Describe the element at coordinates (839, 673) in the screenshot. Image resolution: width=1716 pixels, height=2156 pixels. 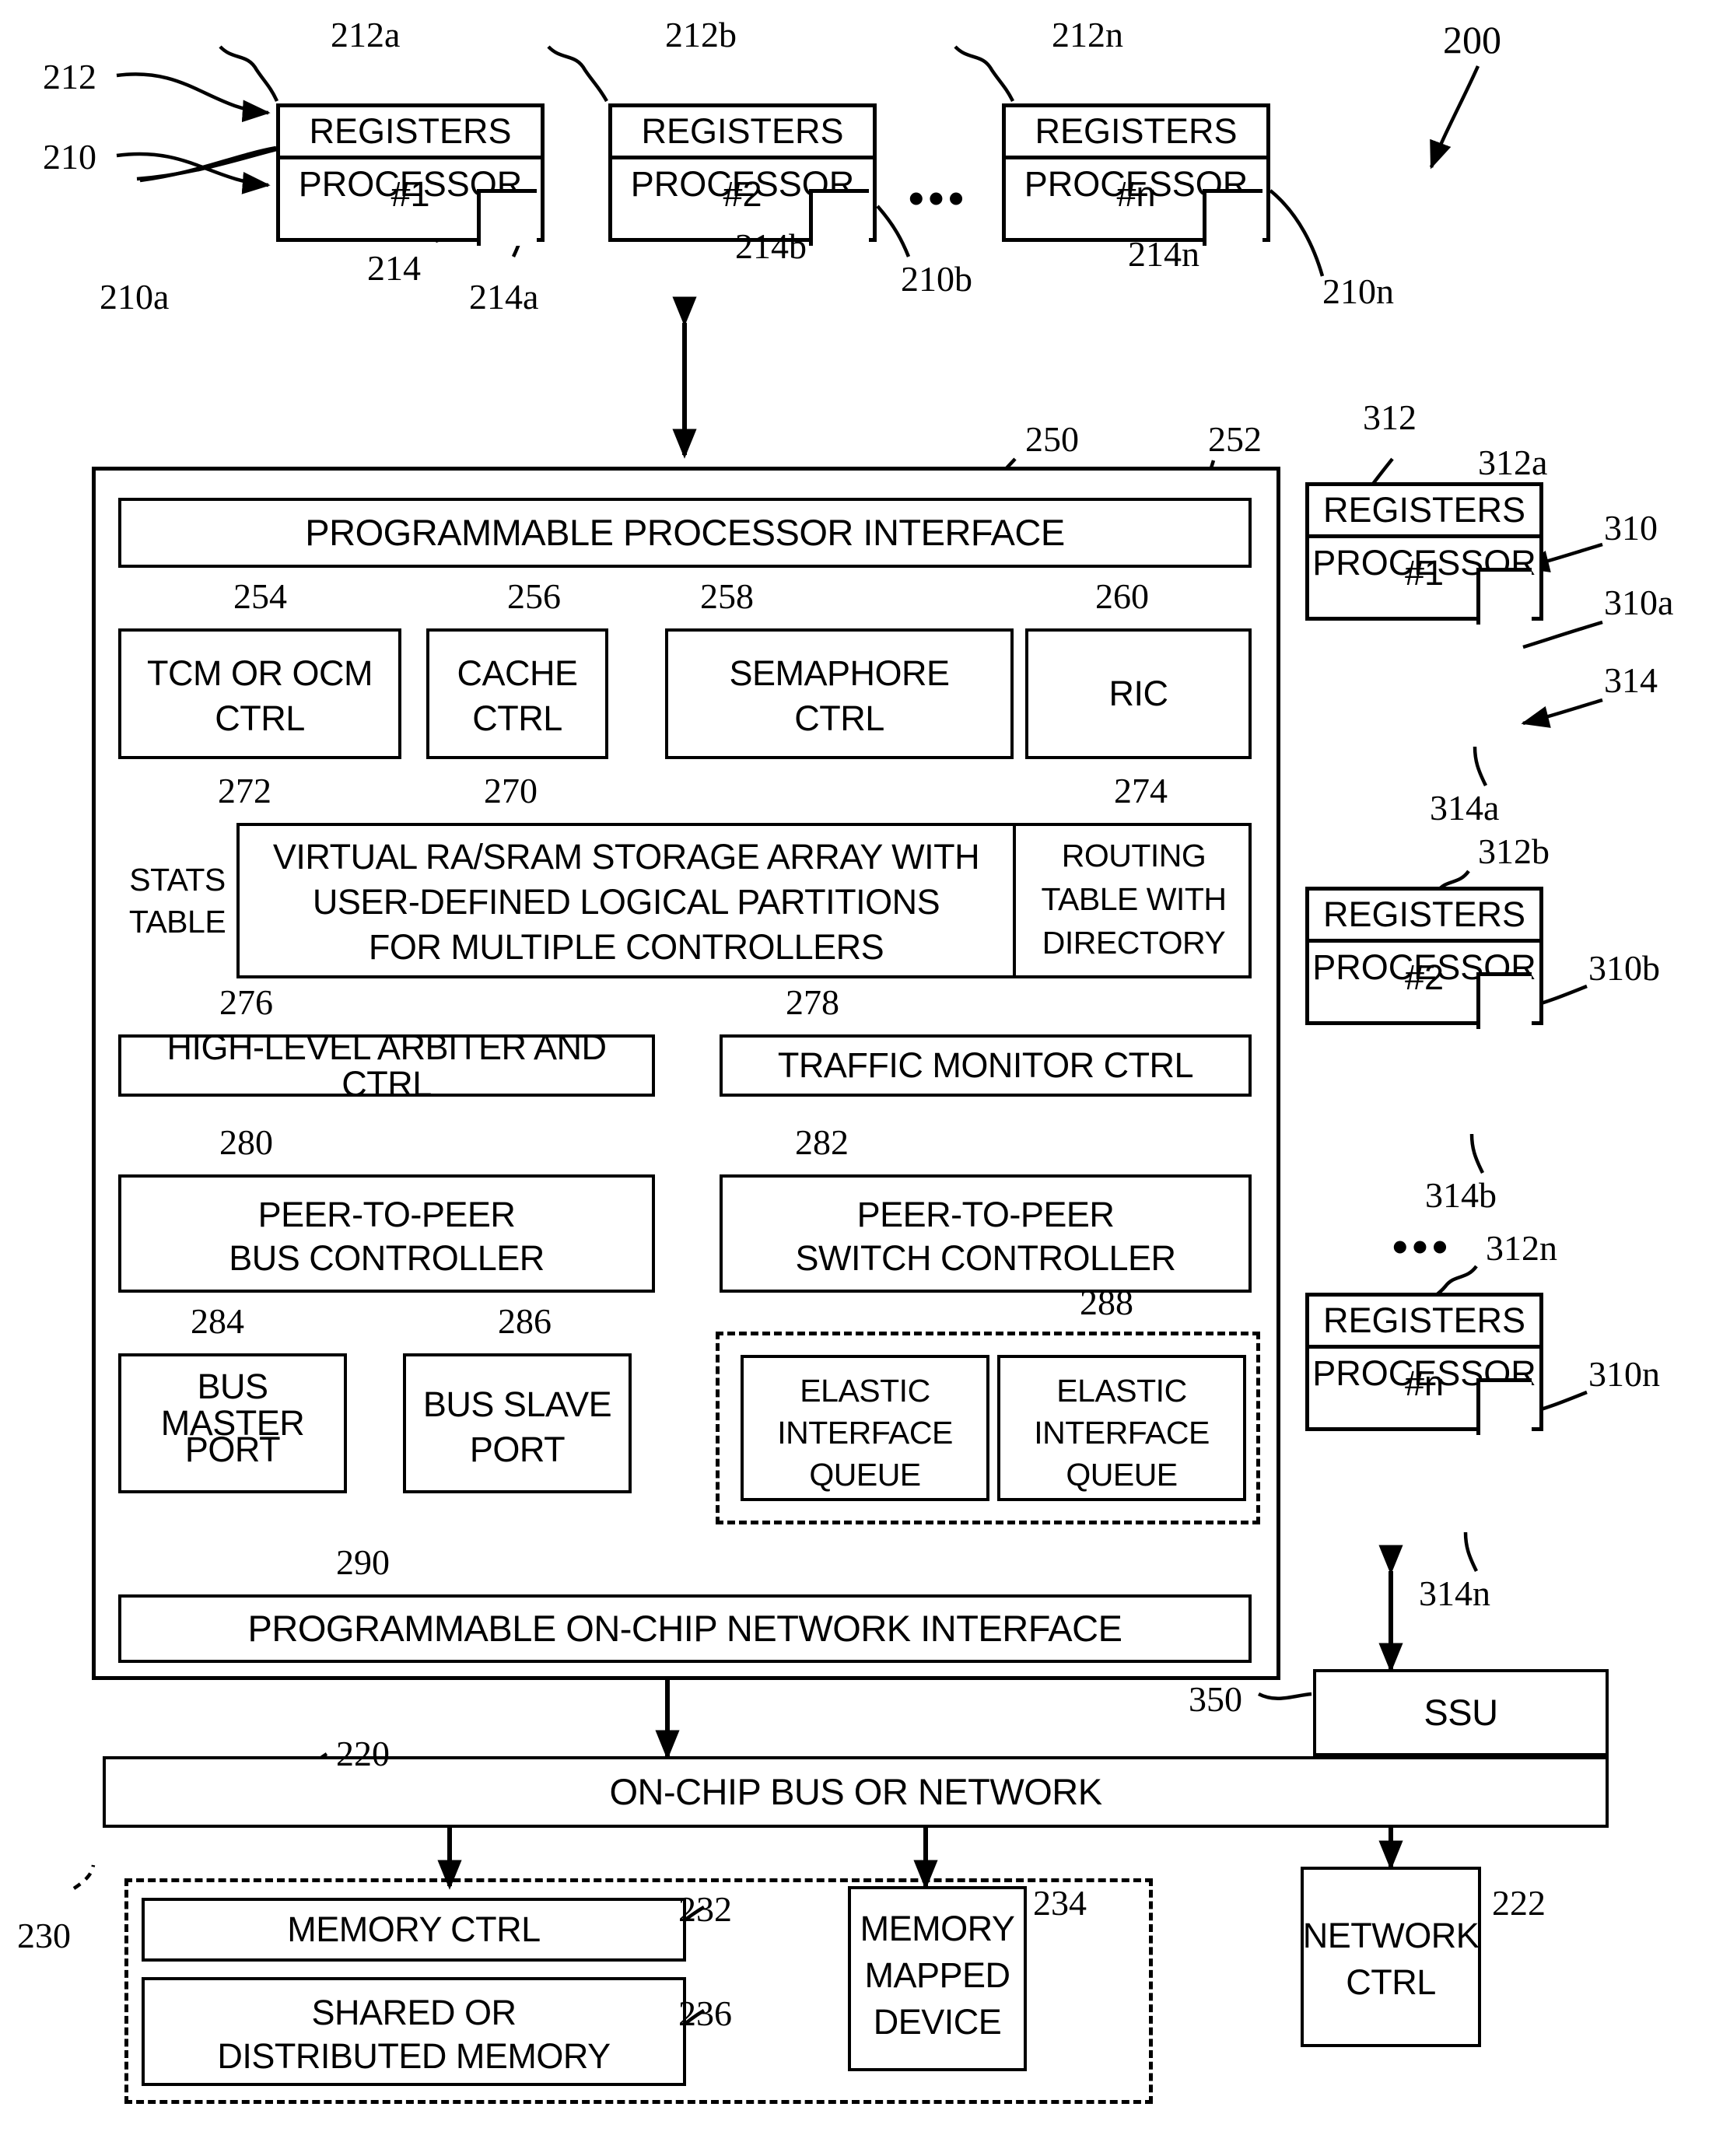
I see `semaphore-ctrl-line1: SEMAPHORE` at that location.